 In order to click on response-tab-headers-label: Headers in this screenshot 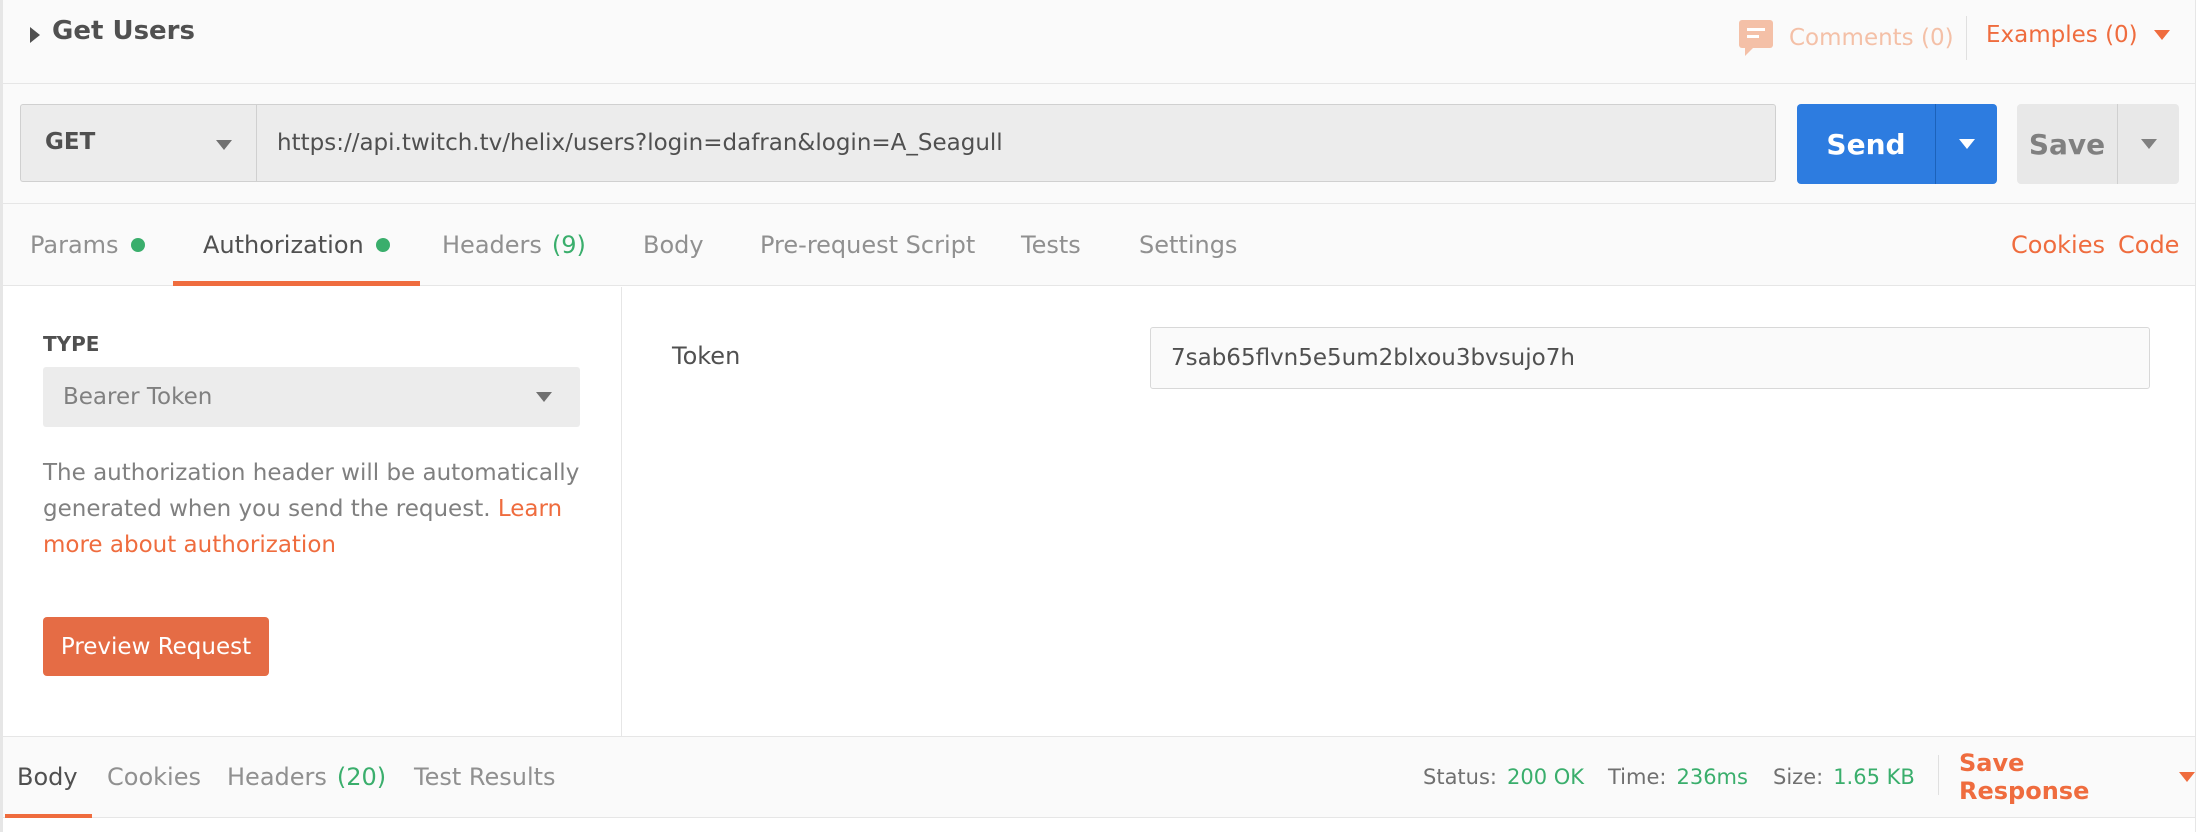, I will do `click(277, 777)`.